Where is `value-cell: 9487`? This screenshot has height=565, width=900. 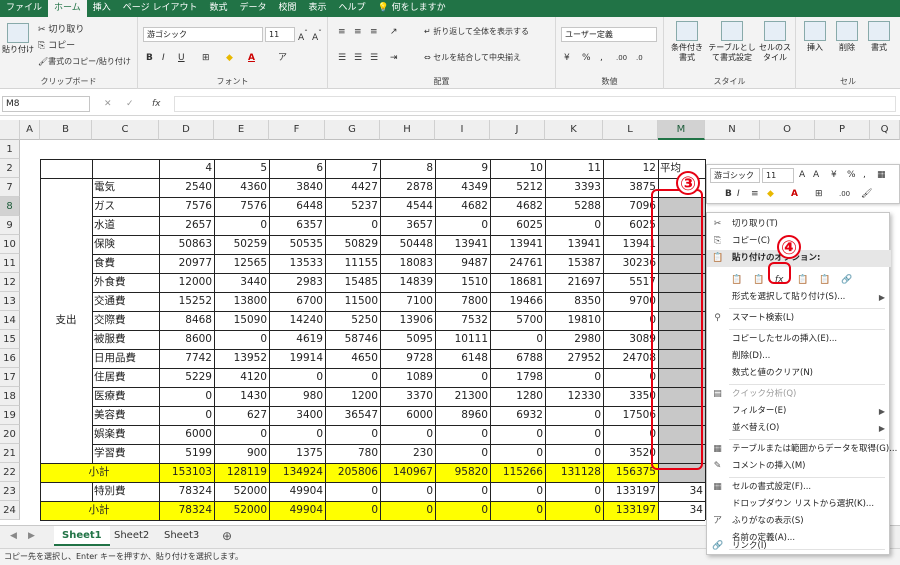
value-cell: 9487 is located at coordinates (462, 263).